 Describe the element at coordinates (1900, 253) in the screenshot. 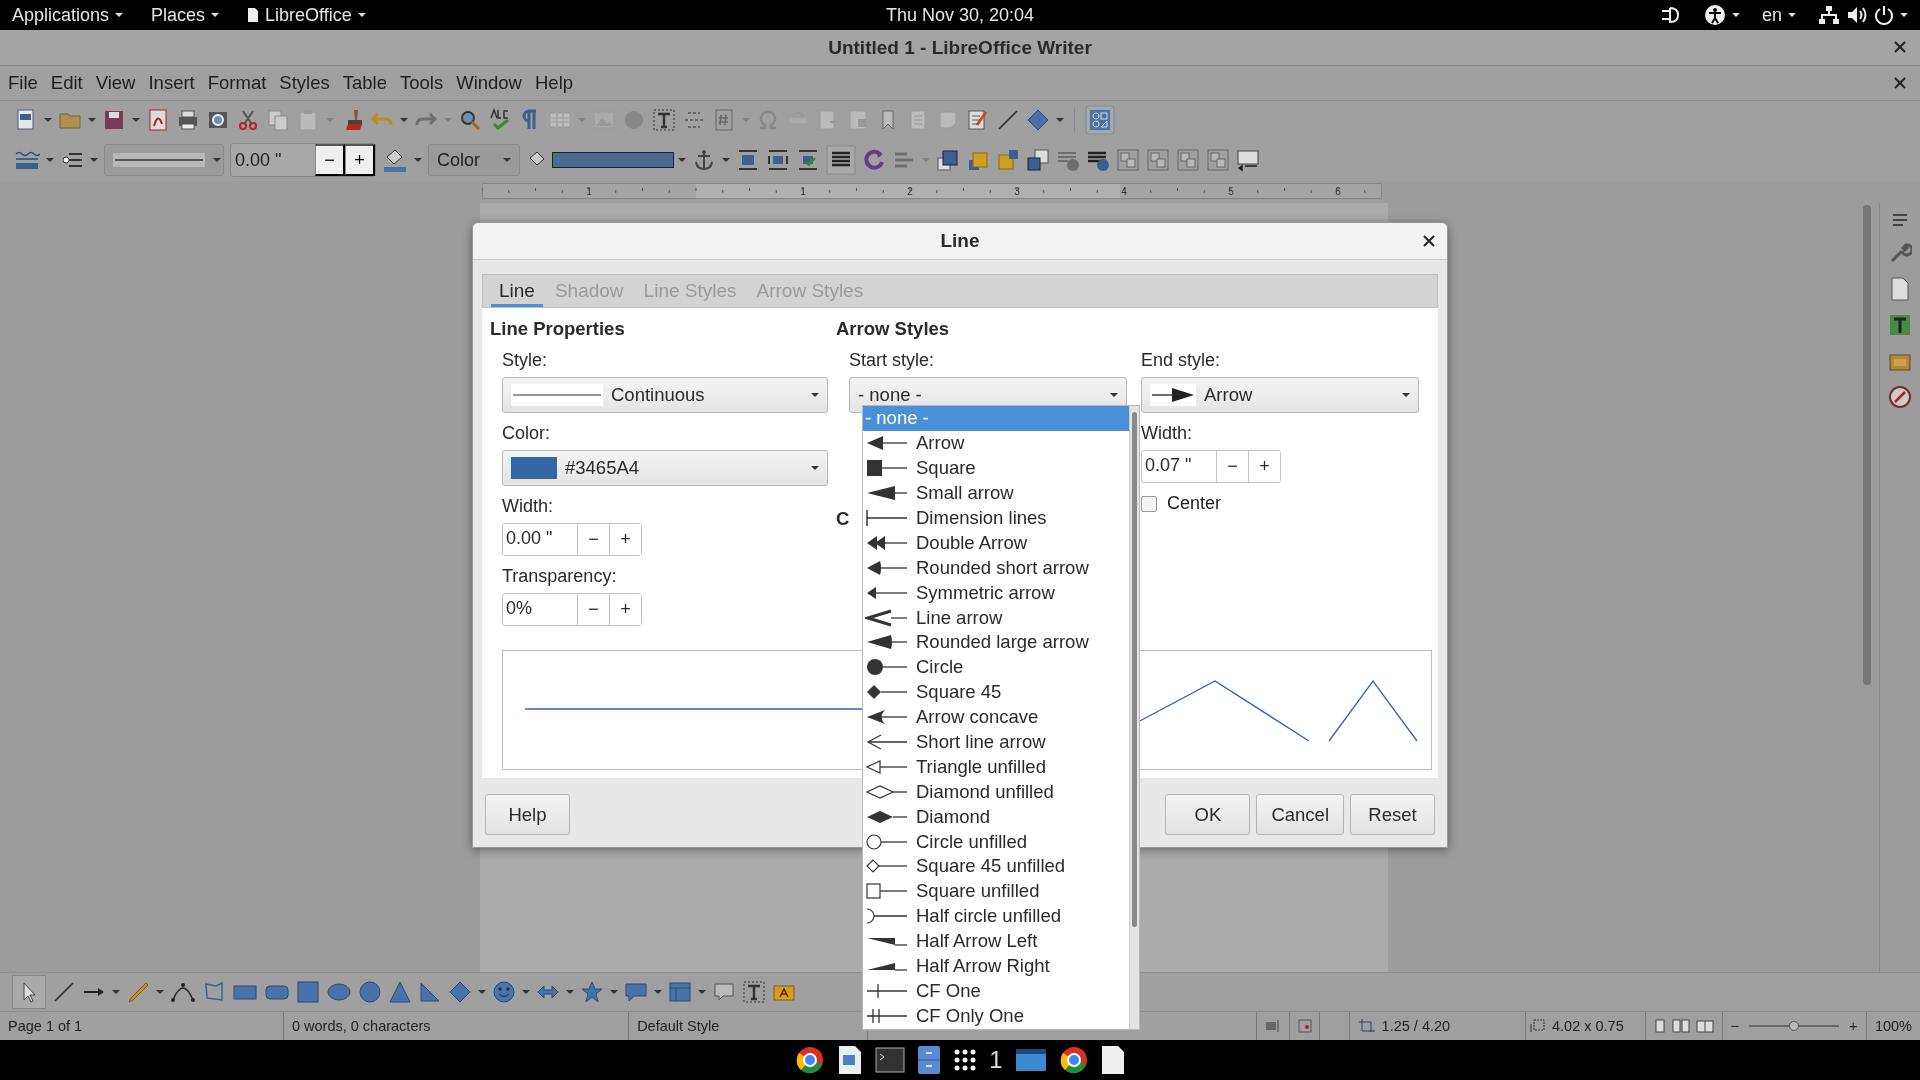

I see `wrench-icon` at that location.